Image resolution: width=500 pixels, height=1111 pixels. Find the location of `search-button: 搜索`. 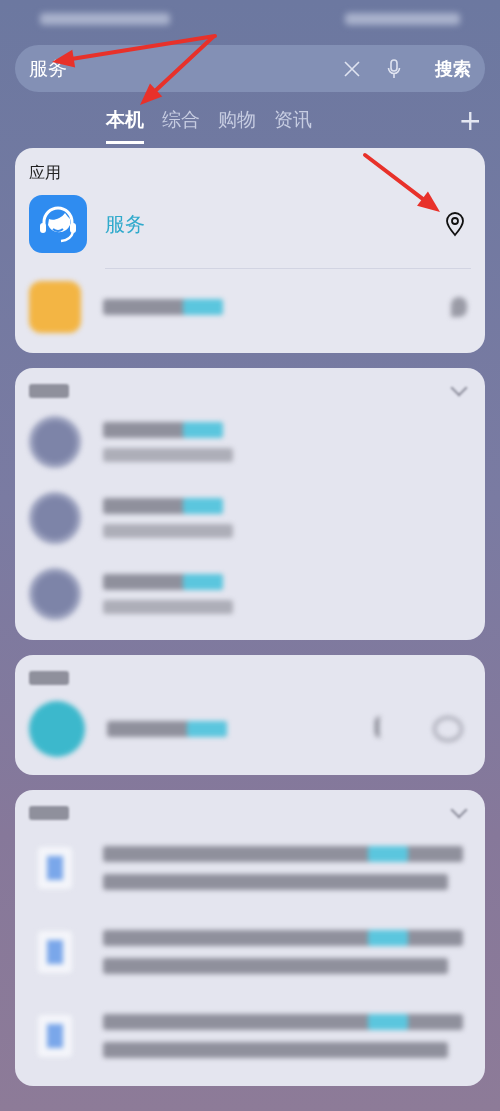

search-button: 搜索 is located at coordinates (453, 68).